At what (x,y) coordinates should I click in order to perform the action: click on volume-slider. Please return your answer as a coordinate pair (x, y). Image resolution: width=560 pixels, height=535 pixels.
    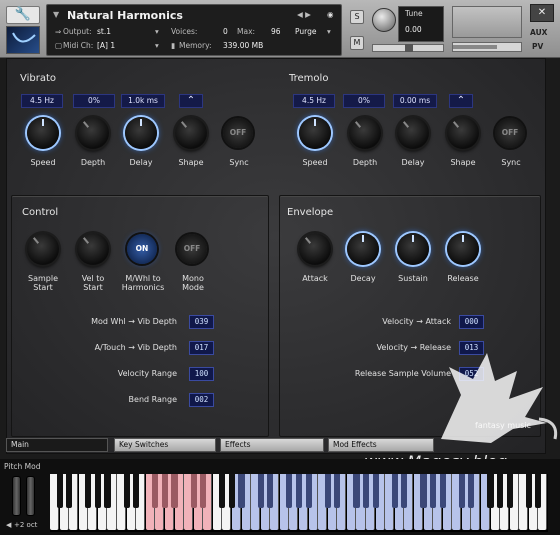
    Looking at the image, I should click on (487, 47).